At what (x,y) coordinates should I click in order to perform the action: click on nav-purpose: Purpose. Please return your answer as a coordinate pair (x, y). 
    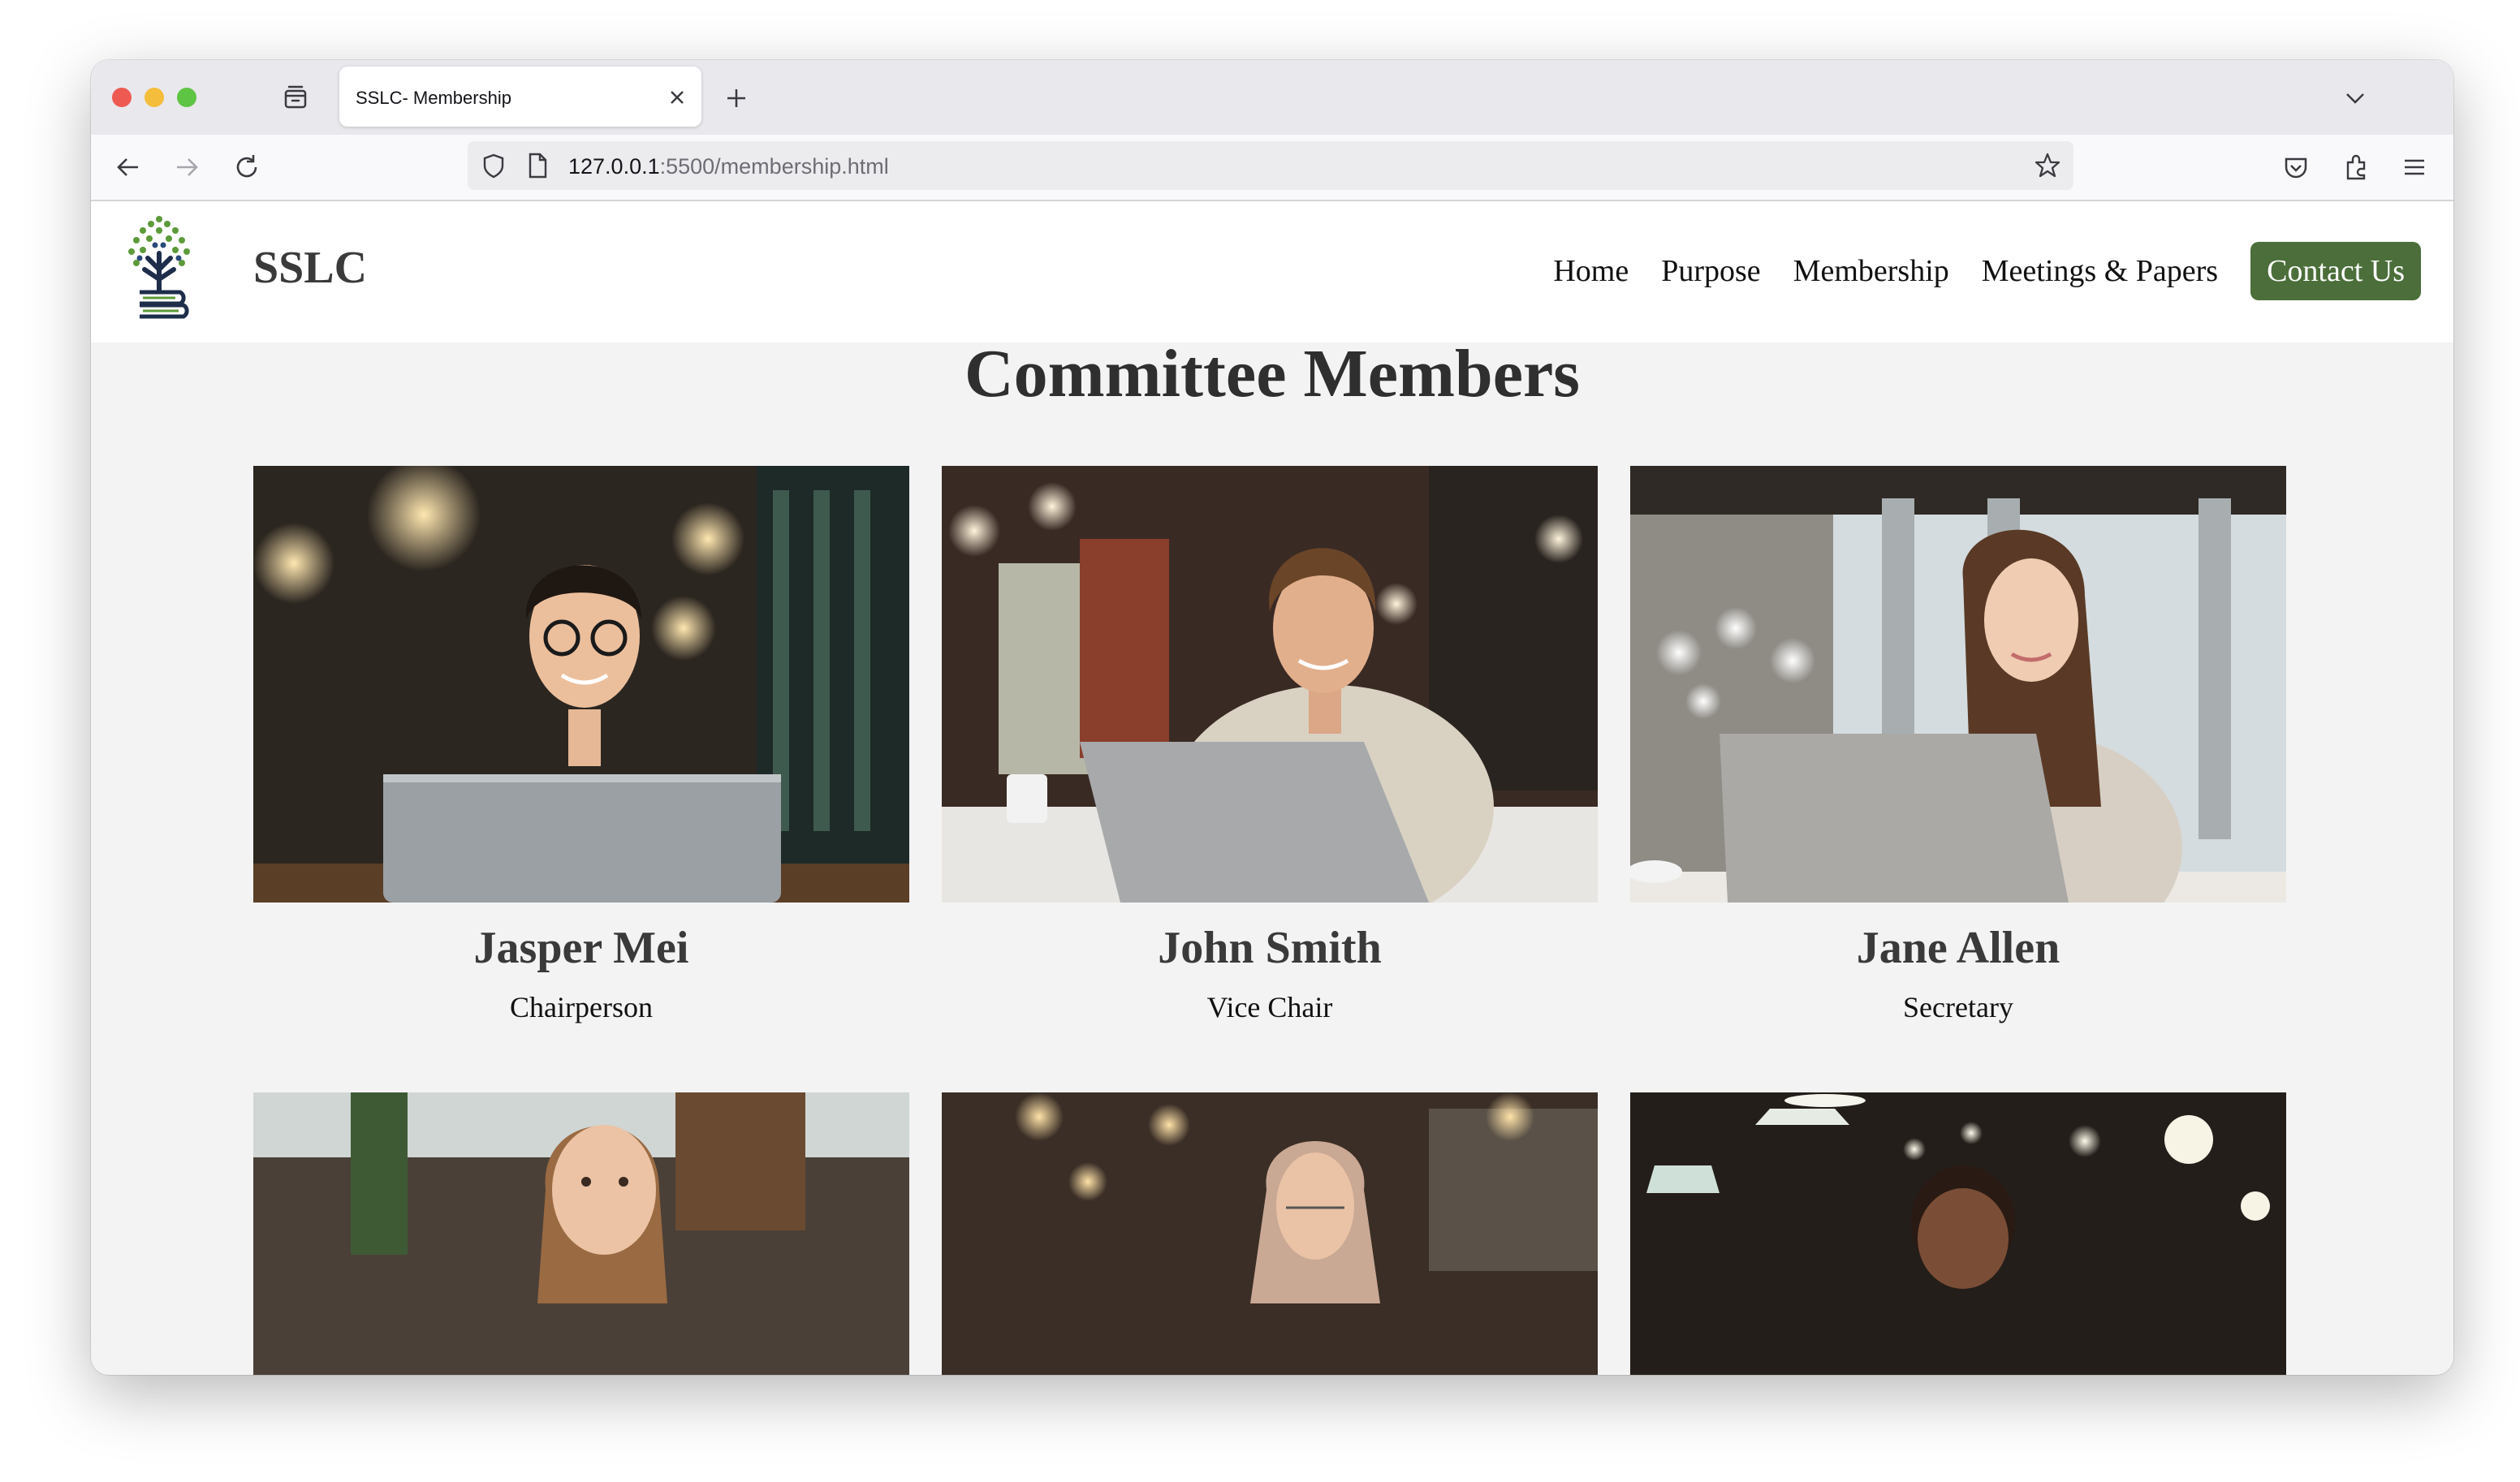
    Looking at the image, I should click on (1710, 271).